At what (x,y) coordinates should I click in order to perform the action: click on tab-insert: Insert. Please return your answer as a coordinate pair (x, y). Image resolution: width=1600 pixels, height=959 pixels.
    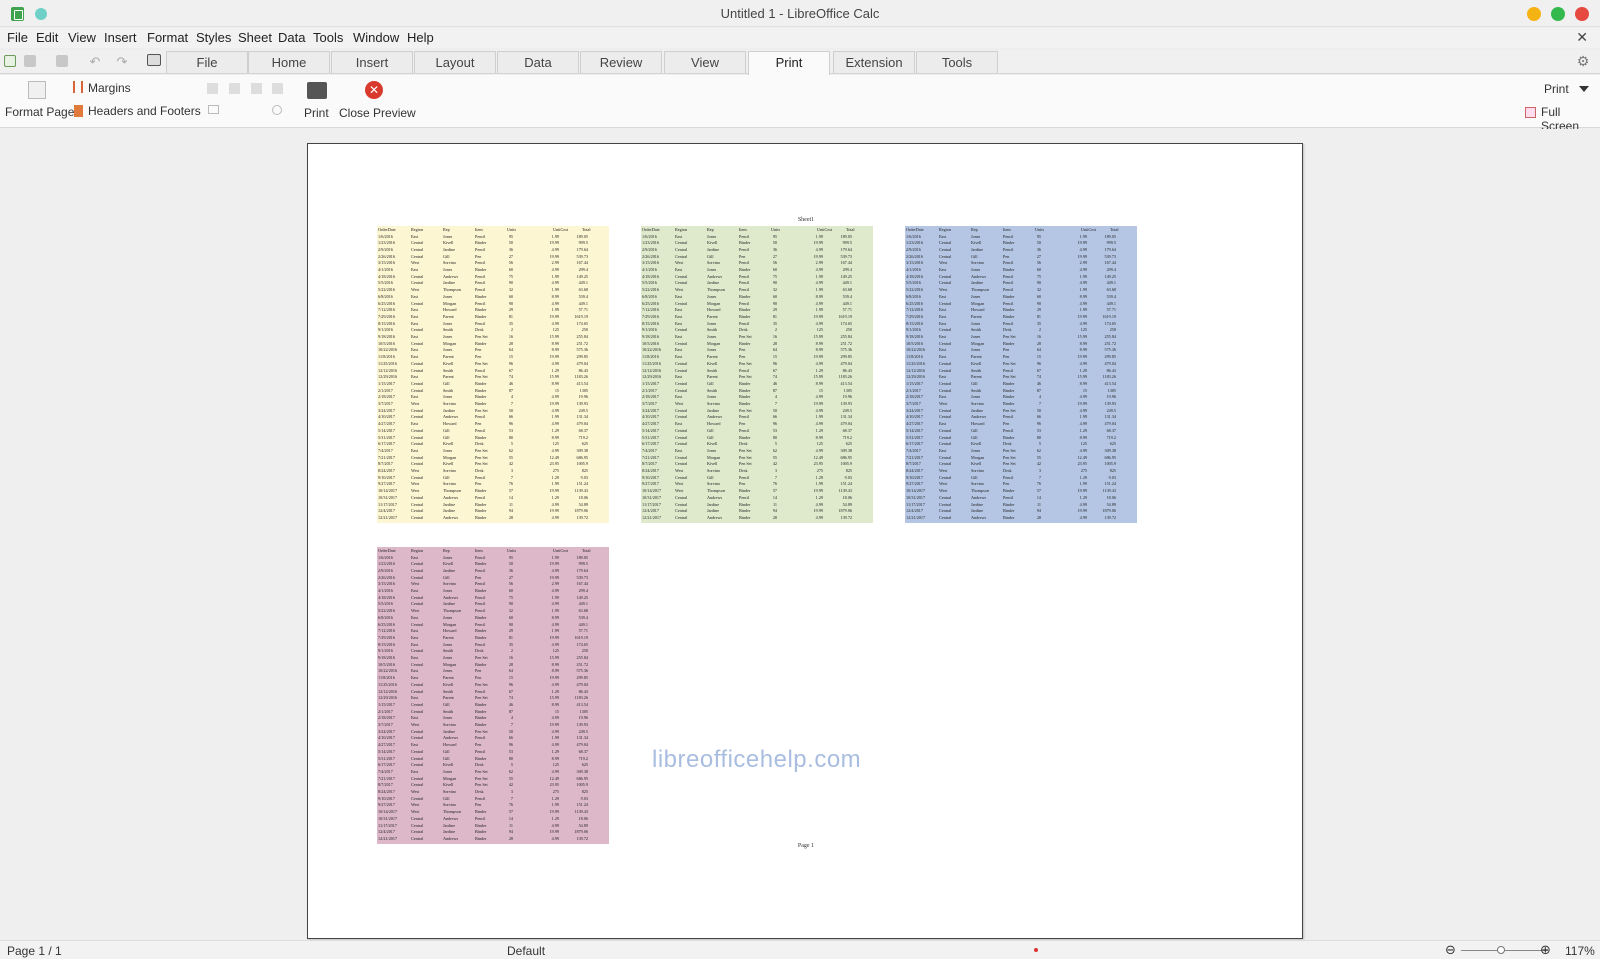
    Looking at the image, I should click on (372, 62).